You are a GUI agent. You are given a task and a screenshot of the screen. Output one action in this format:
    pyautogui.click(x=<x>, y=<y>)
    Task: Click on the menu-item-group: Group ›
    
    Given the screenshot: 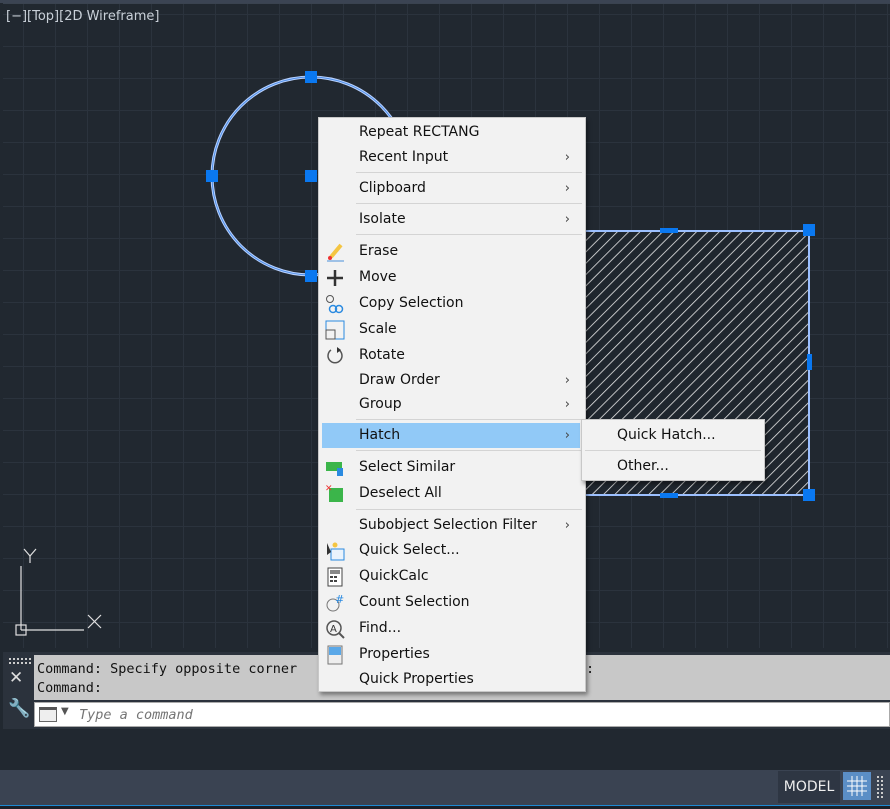 What is the action you would take?
    pyautogui.click(x=451, y=404)
    